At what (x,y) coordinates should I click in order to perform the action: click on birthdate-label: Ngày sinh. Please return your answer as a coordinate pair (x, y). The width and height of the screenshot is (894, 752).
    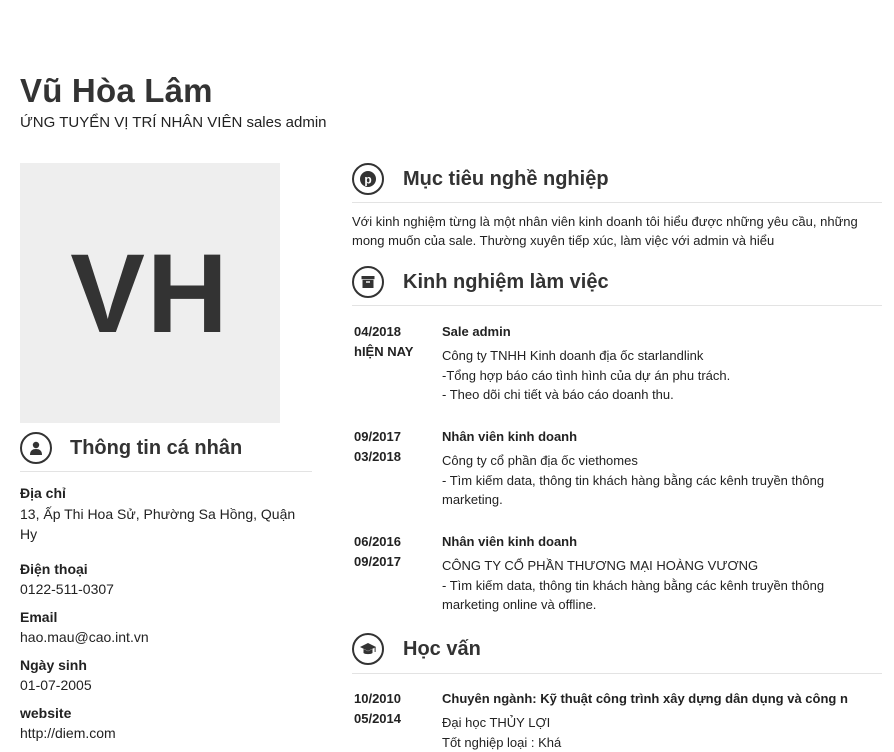
    Looking at the image, I should click on (53, 665).